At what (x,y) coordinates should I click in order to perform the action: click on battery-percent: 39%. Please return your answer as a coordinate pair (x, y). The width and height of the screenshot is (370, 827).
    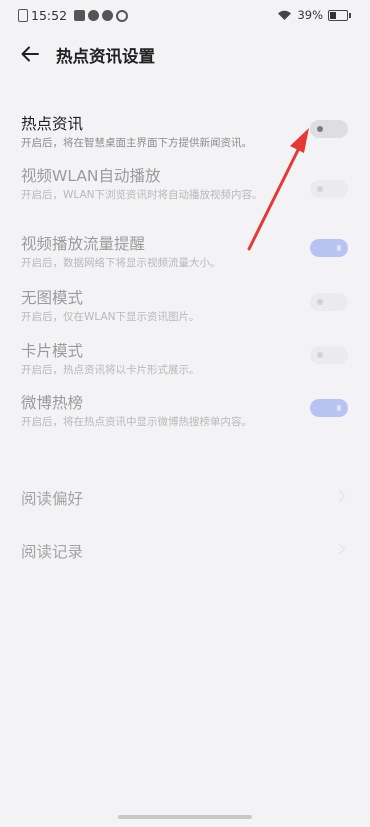
    Looking at the image, I should click on (310, 15).